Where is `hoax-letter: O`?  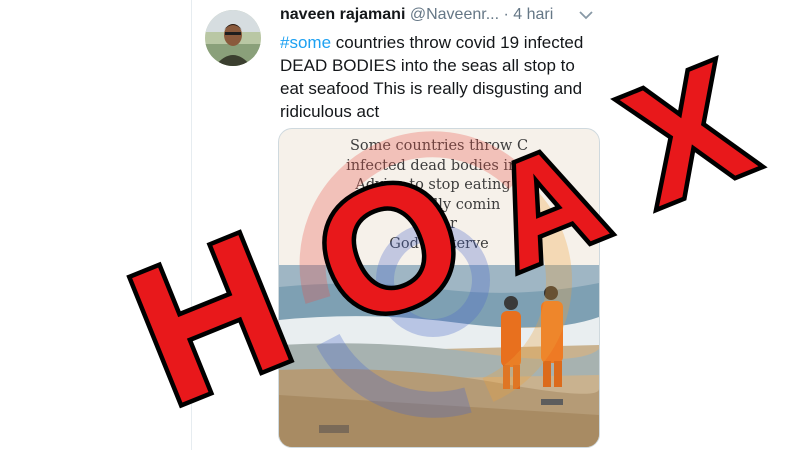
hoax-letter: O is located at coordinates (389, 249).